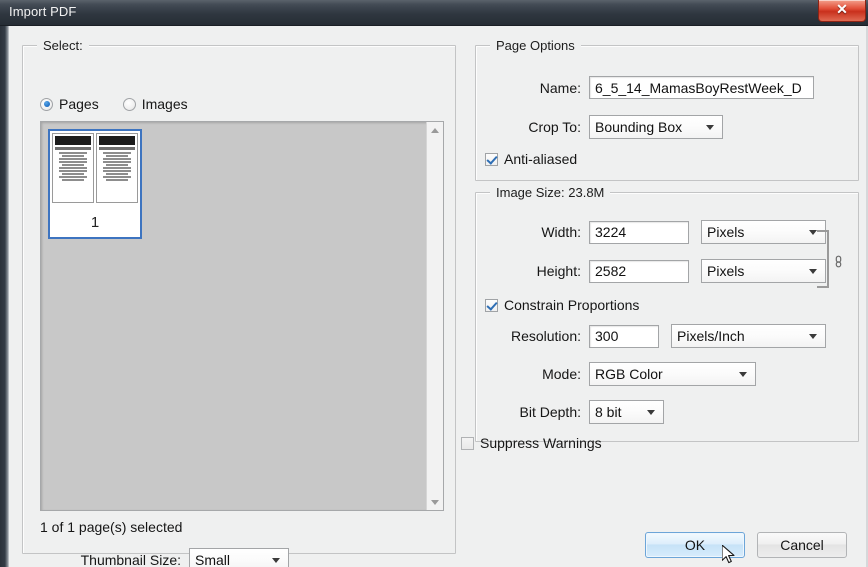 Image resolution: width=868 pixels, height=567 pixels. I want to click on name-input: 6_5_14_MamasBoyRestWeek_D, so click(701, 87).